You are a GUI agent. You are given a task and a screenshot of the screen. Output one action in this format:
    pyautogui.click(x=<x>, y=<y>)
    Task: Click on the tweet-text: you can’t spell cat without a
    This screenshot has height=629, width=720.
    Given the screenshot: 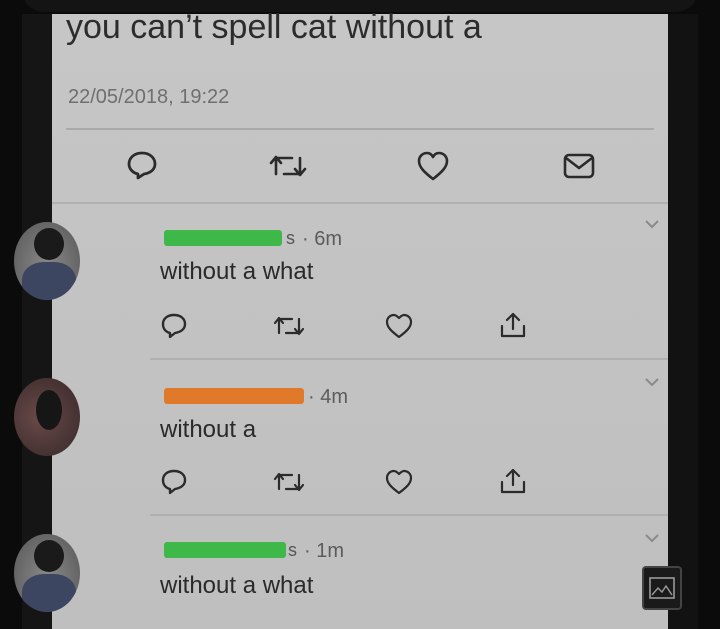 What is the action you would take?
    pyautogui.click(x=274, y=27)
    